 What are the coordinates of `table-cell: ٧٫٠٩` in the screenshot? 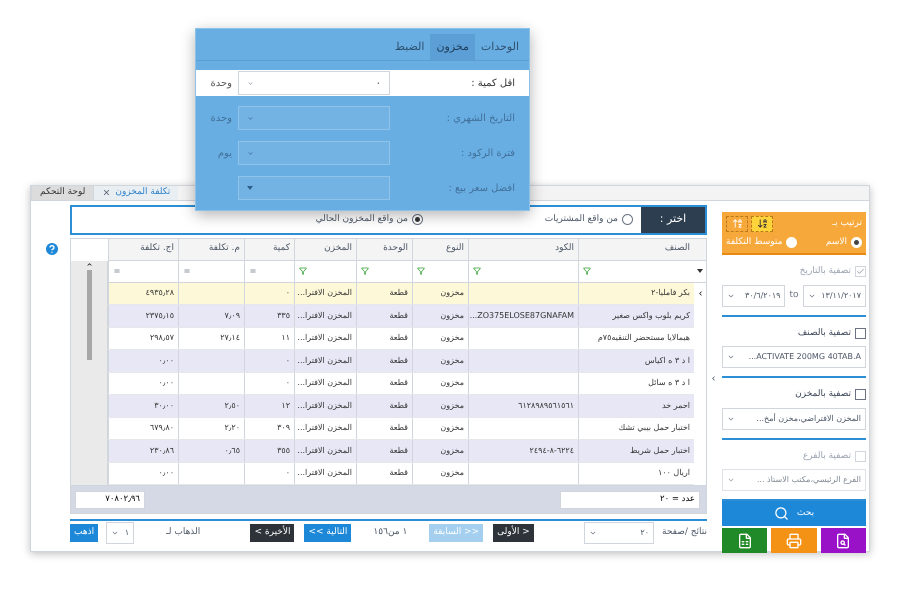 It's located at (232, 316).